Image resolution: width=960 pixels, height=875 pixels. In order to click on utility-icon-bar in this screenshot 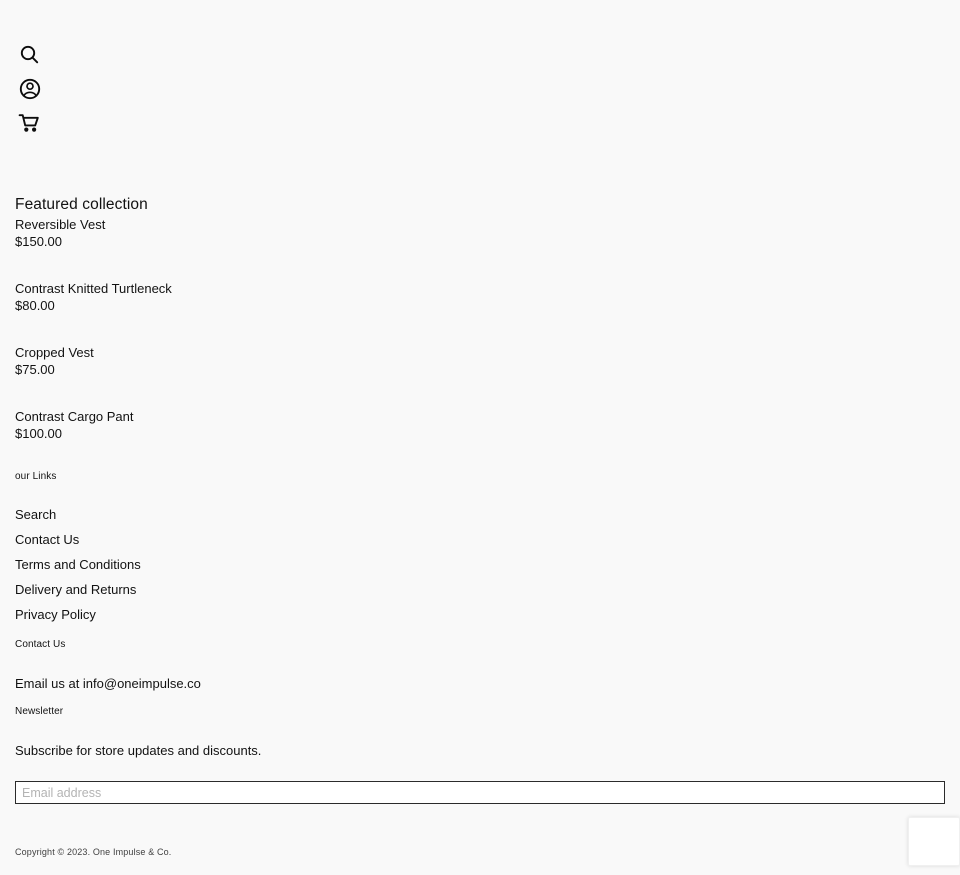, I will do `click(30, 89)`.